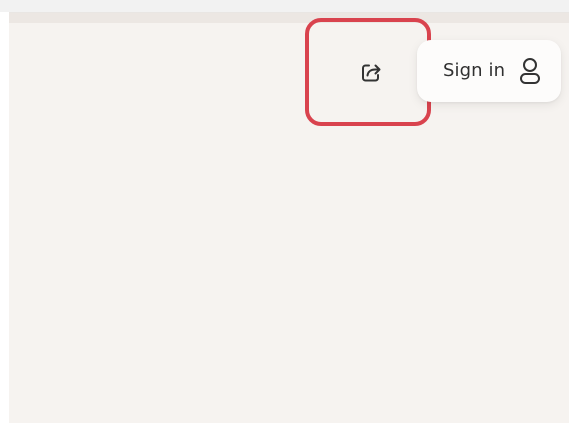 The width and height of the screenshot is (569, 423). Describe the element at coordinates (4, 217) in the screenshot. I see `left-edge` at that location.